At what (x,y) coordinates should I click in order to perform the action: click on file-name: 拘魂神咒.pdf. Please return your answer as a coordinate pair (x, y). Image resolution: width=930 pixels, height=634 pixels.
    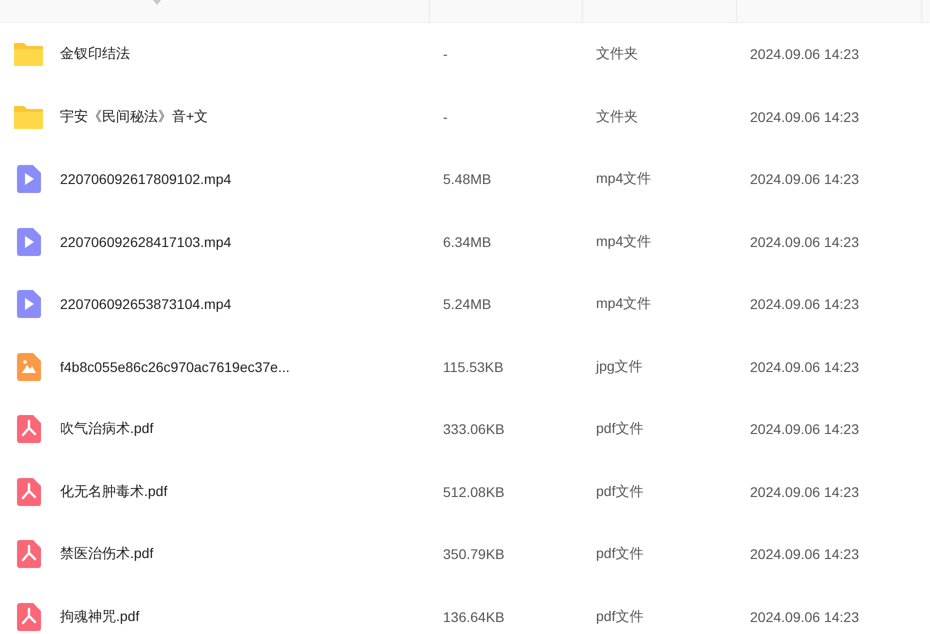
    Looking at the image, I should click on (100, 617).